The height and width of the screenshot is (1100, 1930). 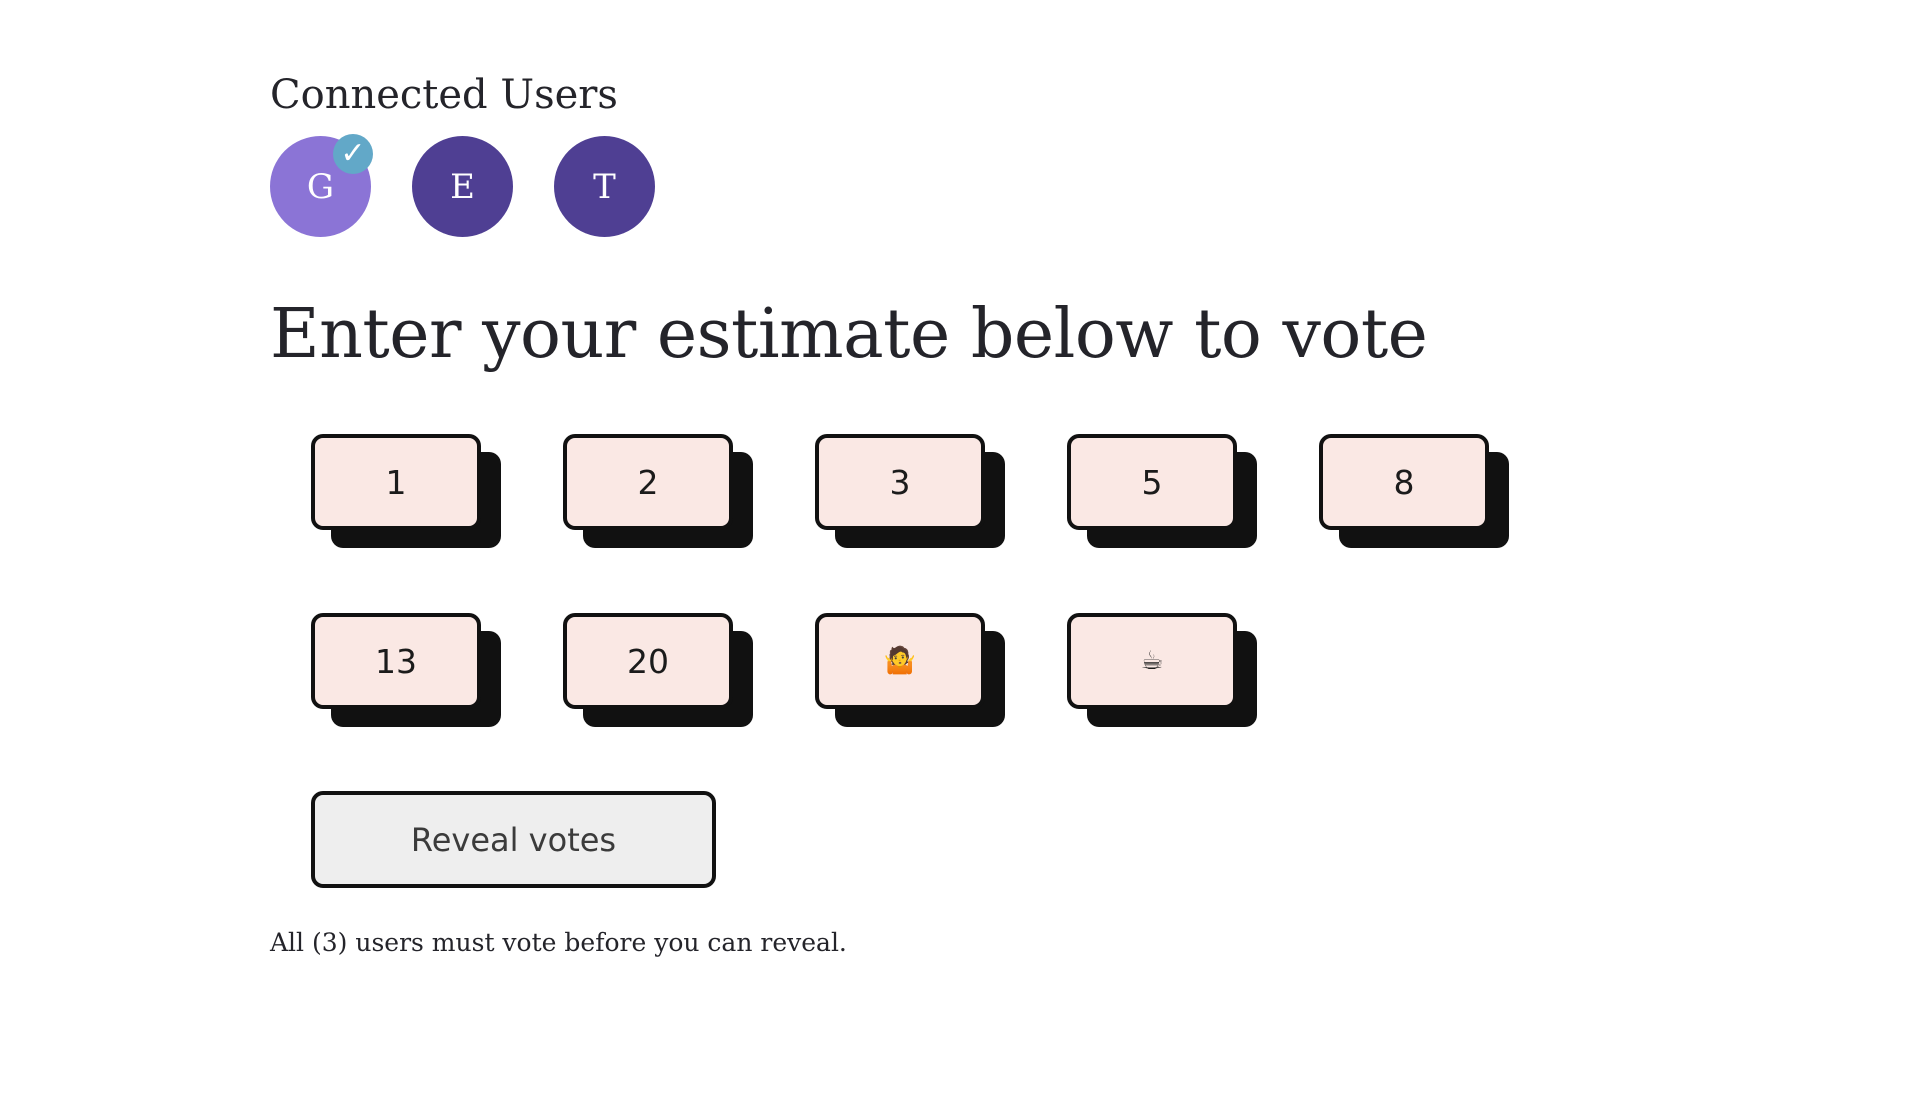 I want to click on estimate-card-1: 1, so click(x=396, y=482).